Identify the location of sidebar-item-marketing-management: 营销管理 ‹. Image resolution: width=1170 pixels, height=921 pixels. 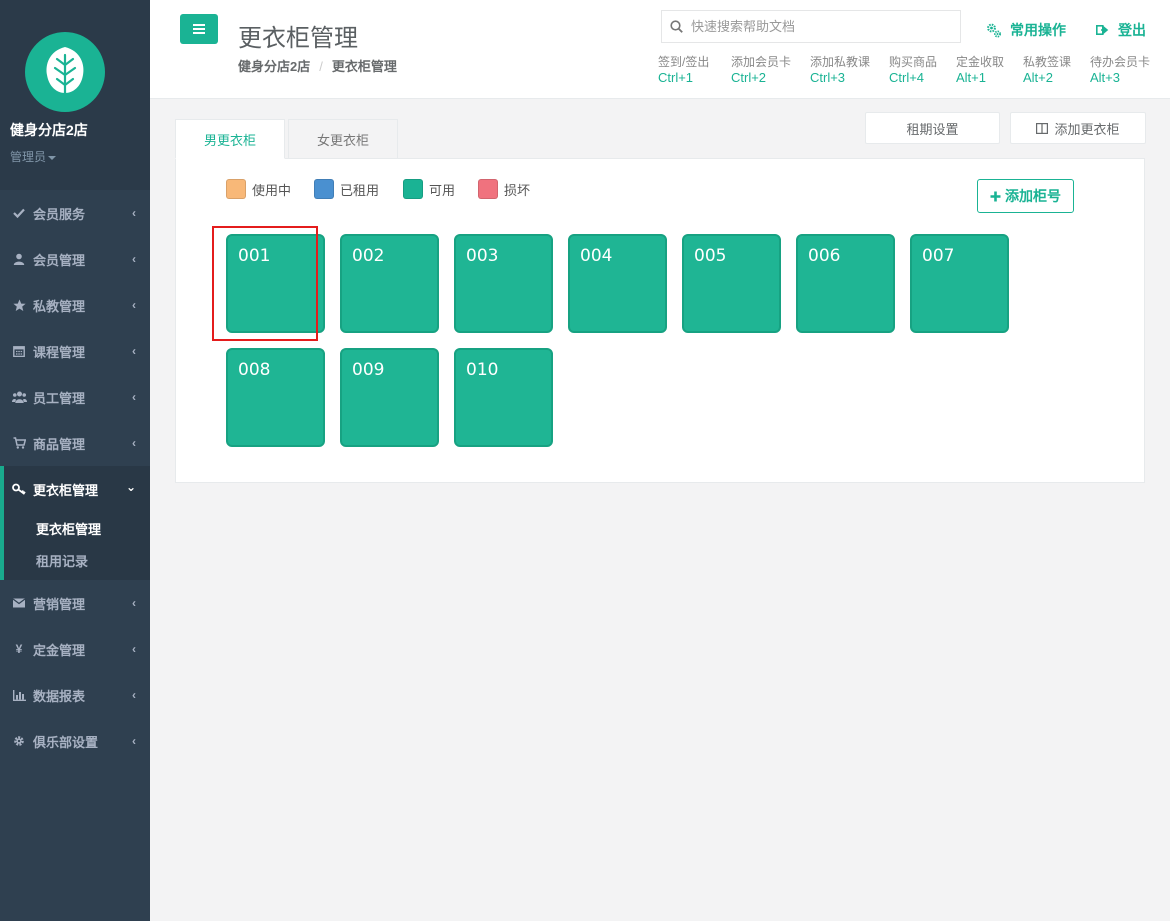
(75, 603).